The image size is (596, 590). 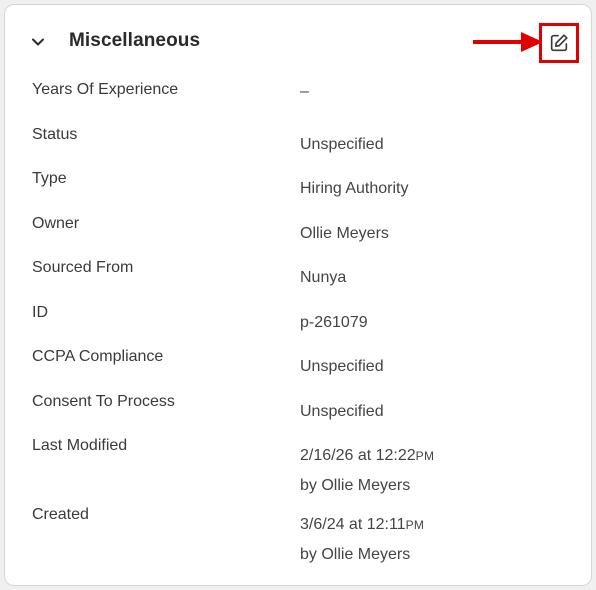 I want to click on created-timestamp: 3/6/24 at 12:11PM, so click(x=362, y=525).